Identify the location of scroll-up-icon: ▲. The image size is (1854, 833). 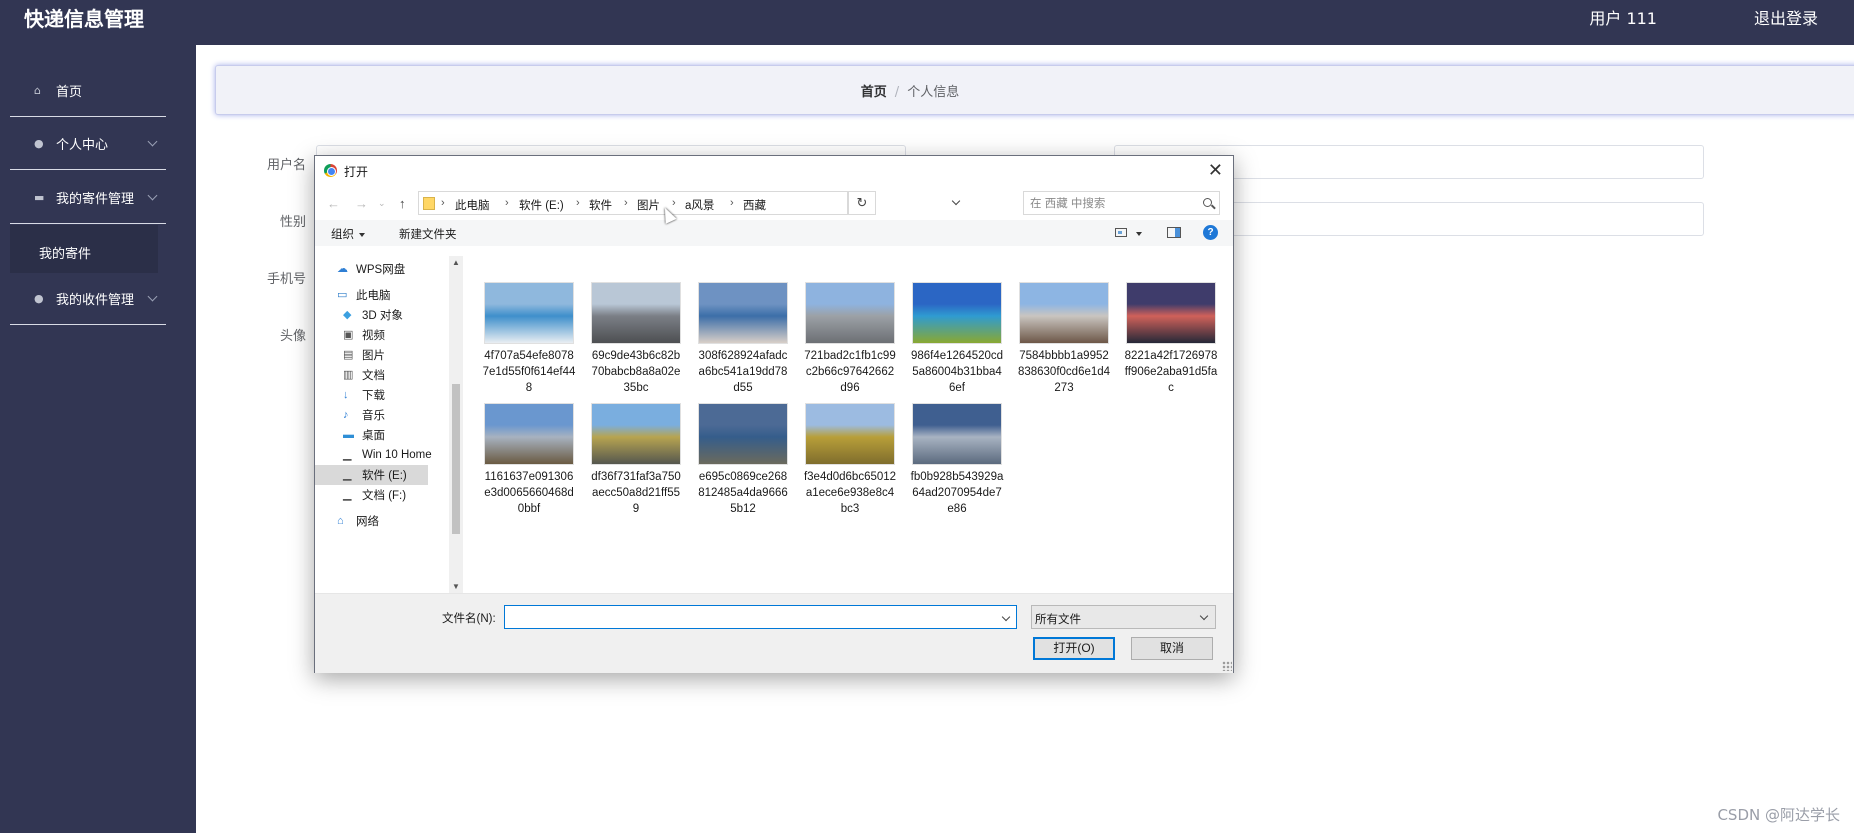
(456, 262).